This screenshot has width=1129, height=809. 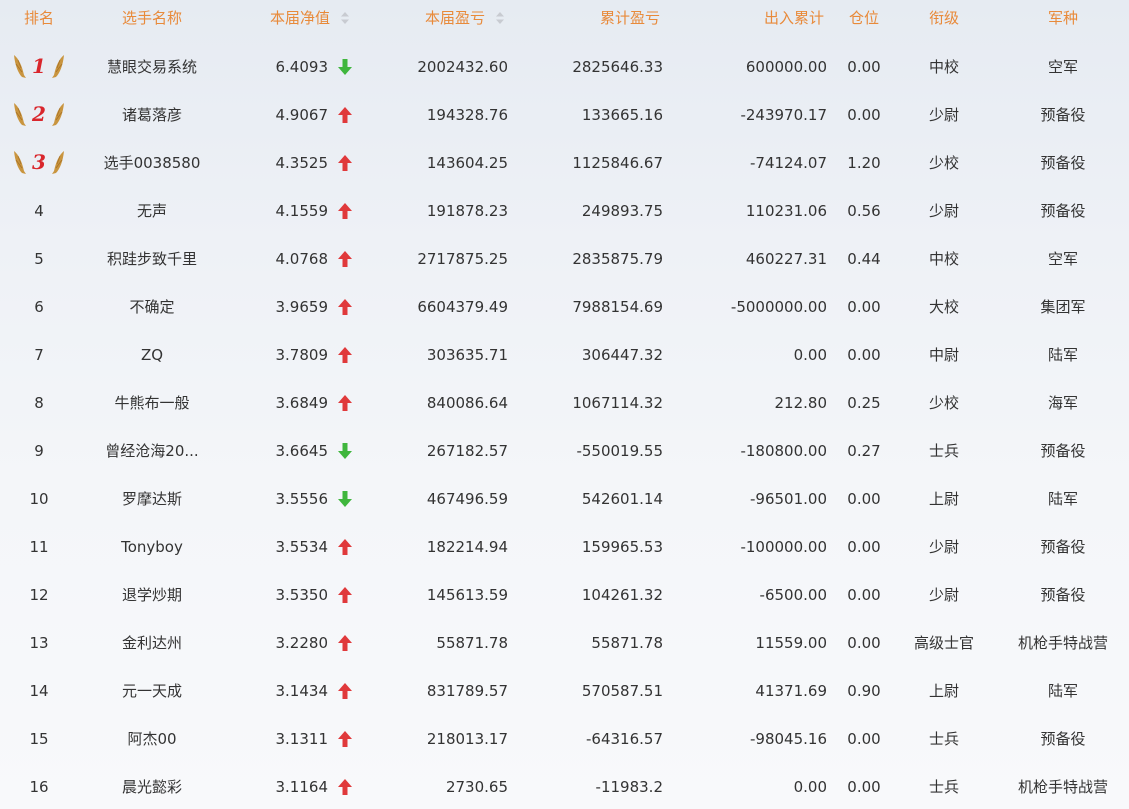 What do you see at coordinates (152, 739) in the screenshot?
I see `player-name: 阿杰00` at bounding box center [152, 739].